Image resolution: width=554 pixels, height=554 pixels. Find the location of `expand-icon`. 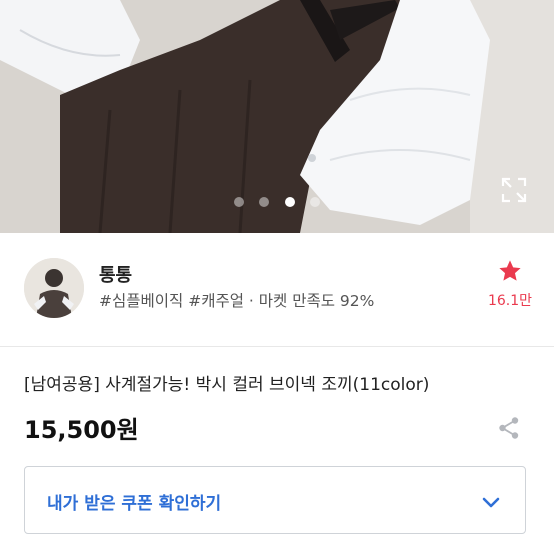

expand-icon is located at coordinates (514, 190).